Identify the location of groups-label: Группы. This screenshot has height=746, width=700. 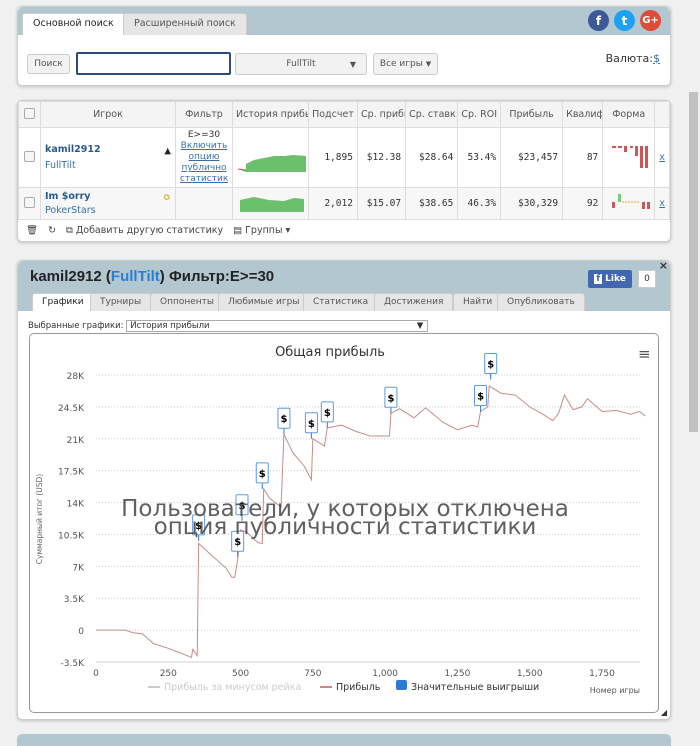
(264, 230).